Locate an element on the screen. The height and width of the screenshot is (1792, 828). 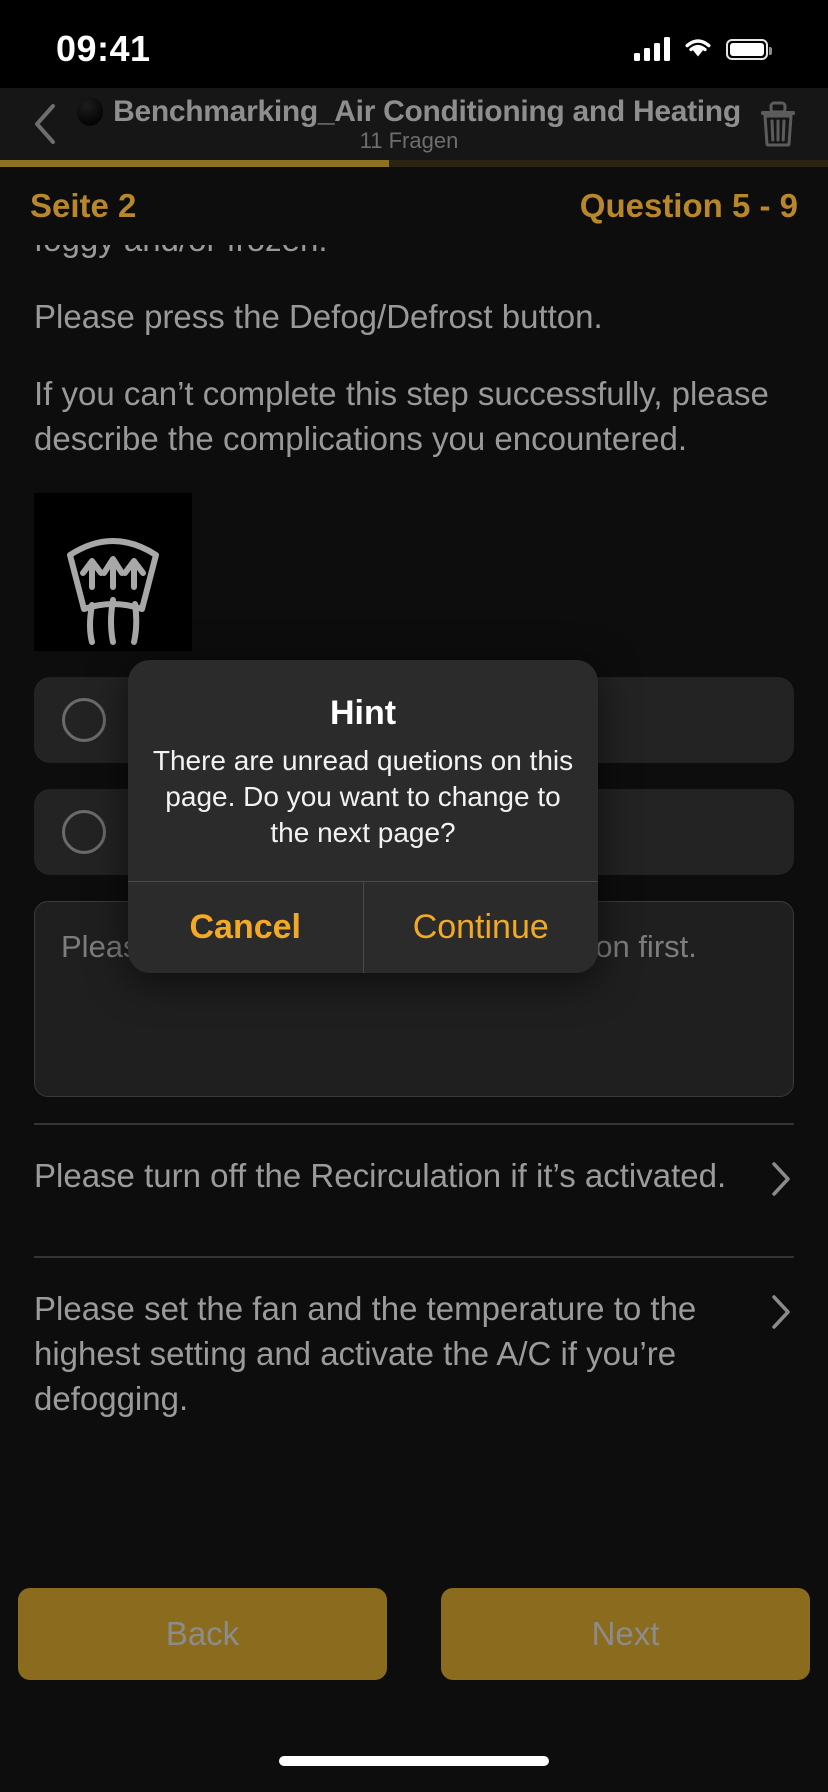
question-range-label: Question 5 - 9 is located at coordinates (688, 205).